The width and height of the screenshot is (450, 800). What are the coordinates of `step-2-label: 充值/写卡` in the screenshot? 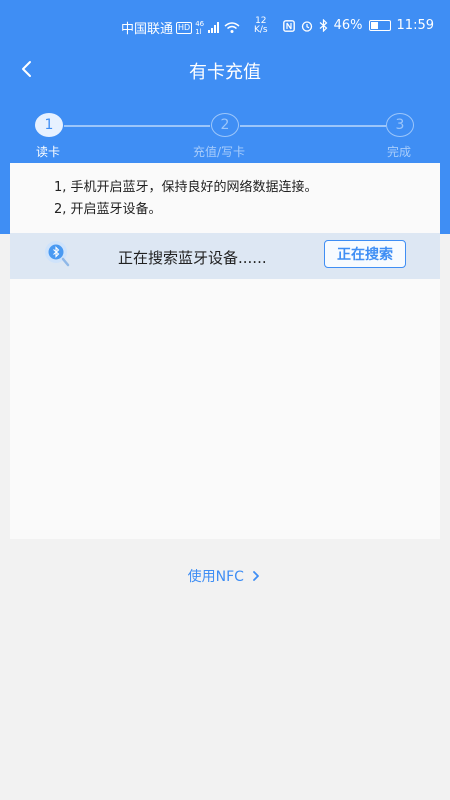 It's located at (219, 152).